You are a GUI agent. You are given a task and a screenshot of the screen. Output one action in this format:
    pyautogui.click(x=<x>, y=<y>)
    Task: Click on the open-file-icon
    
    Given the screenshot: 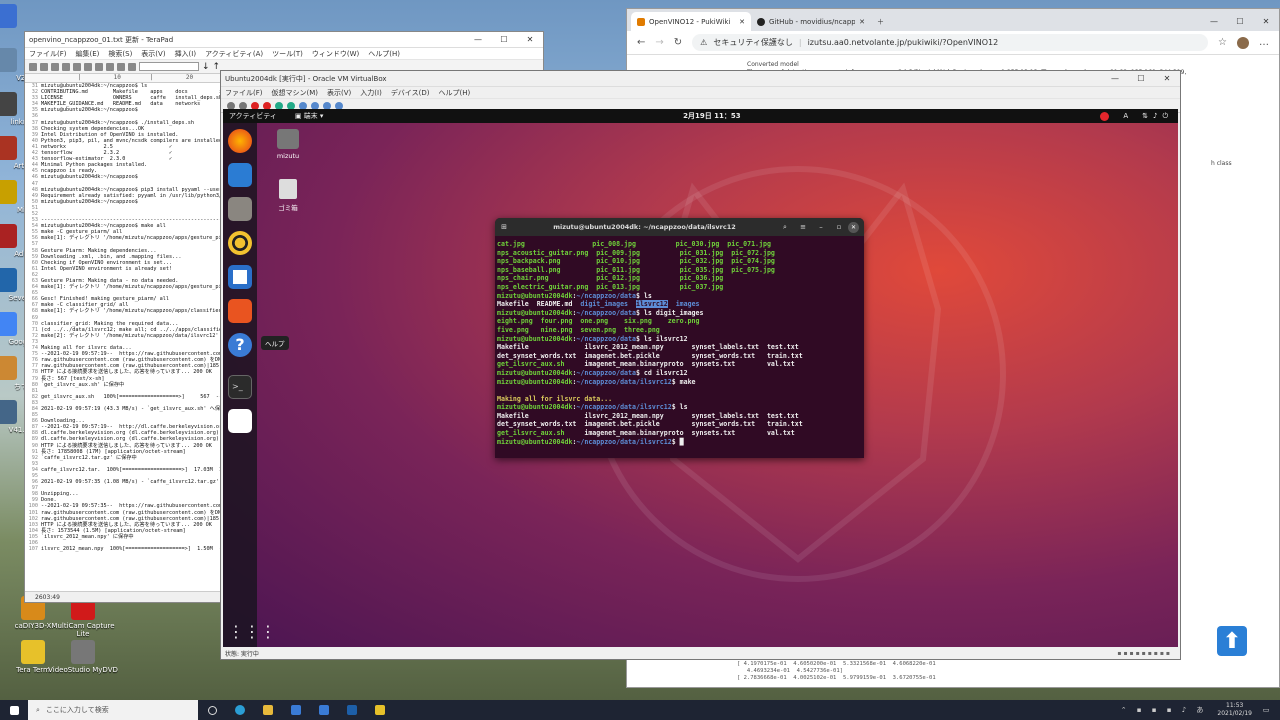 What is the action you would take?
    pyautogui.click(x=44, y=66)
    